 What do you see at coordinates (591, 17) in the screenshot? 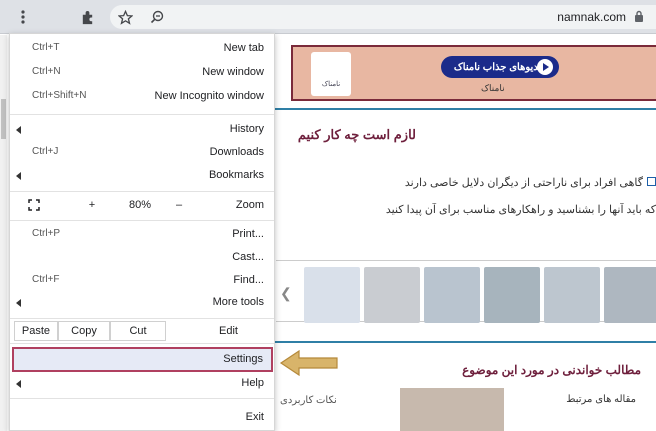
I see `url-text: namnak.com` at bounding box center [591, 17].